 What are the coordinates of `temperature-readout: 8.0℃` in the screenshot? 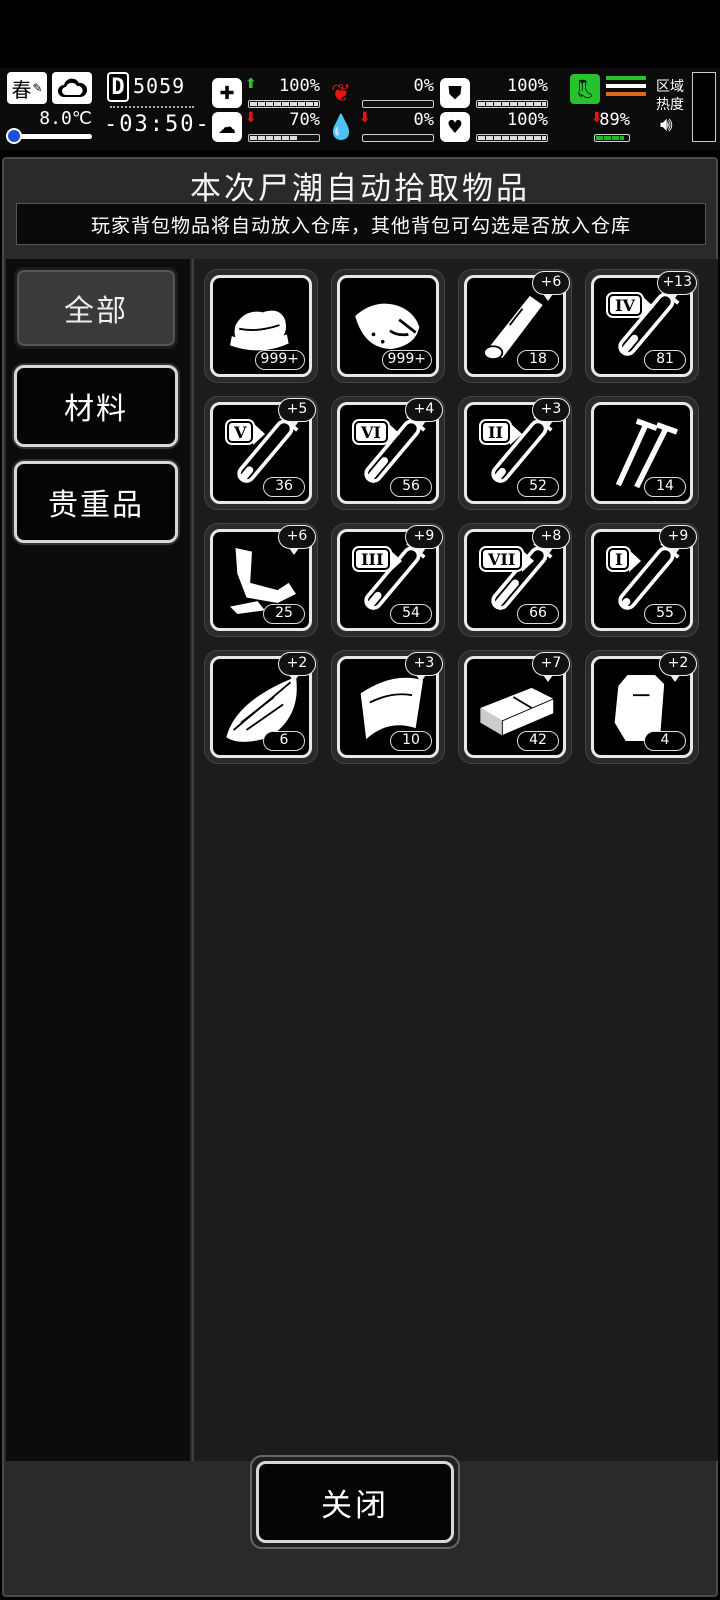 It's located at (65, 118).